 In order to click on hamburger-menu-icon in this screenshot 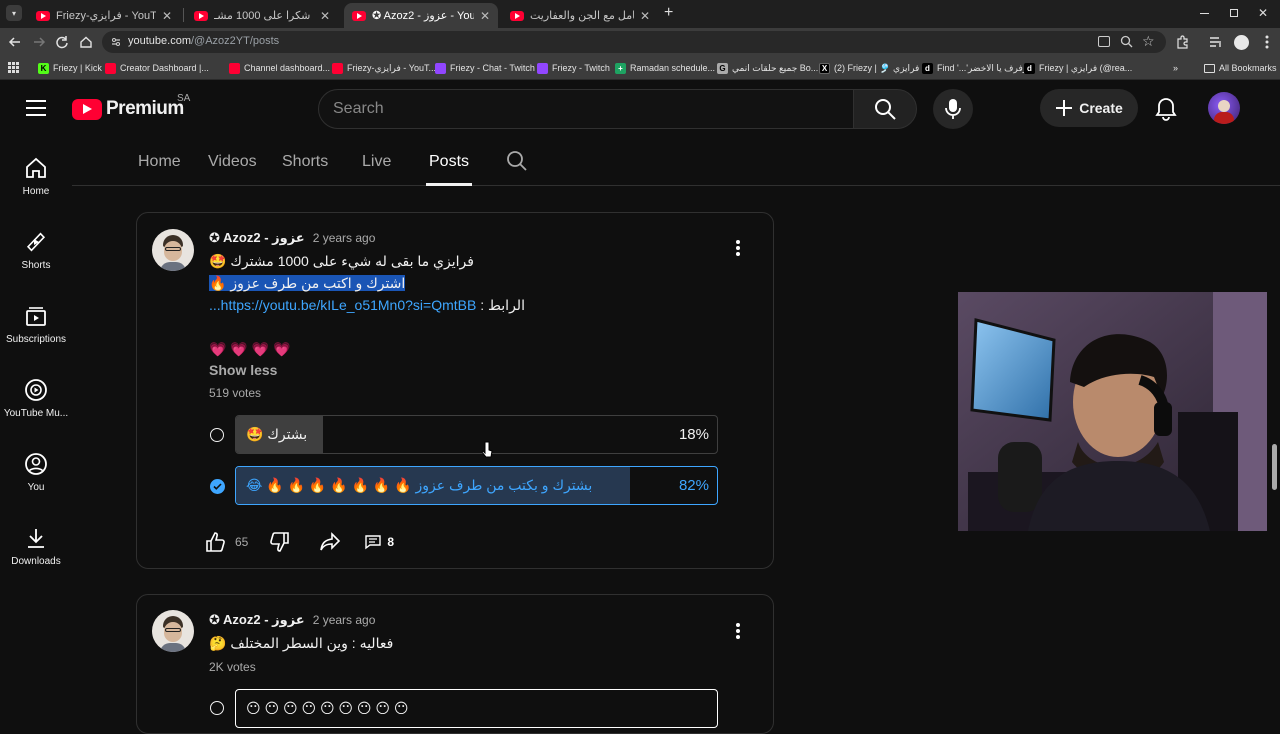, I will do `click(36, 108)`.